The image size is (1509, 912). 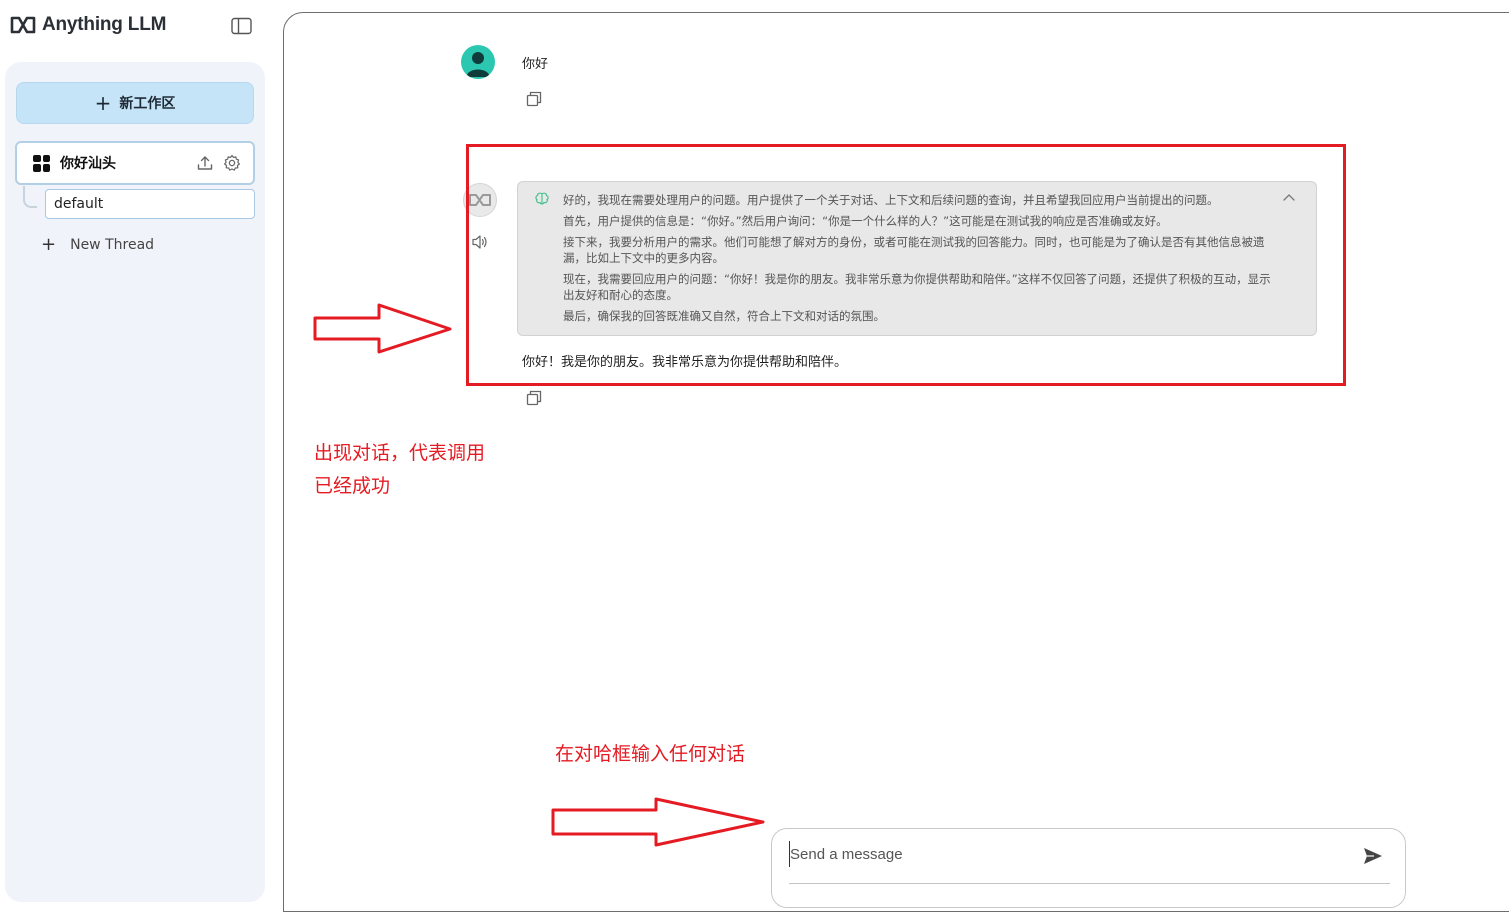 What do you see at coordinates (147, 104) in the screenshot?
I see `new-workspace-label: 新工作区` at bounding box center [147, 104].